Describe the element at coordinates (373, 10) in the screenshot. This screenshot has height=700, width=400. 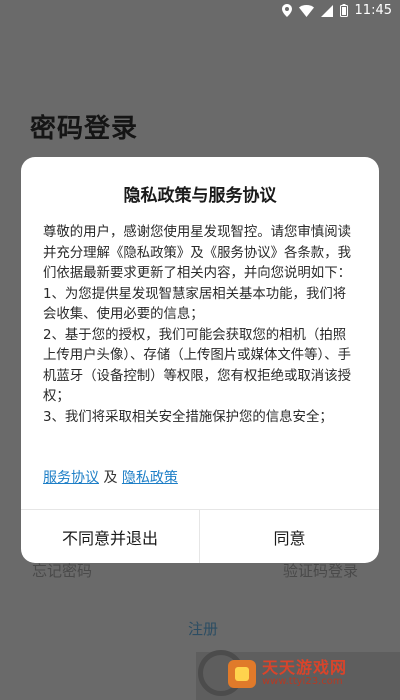
I see `status-time: 11:45` at that location.